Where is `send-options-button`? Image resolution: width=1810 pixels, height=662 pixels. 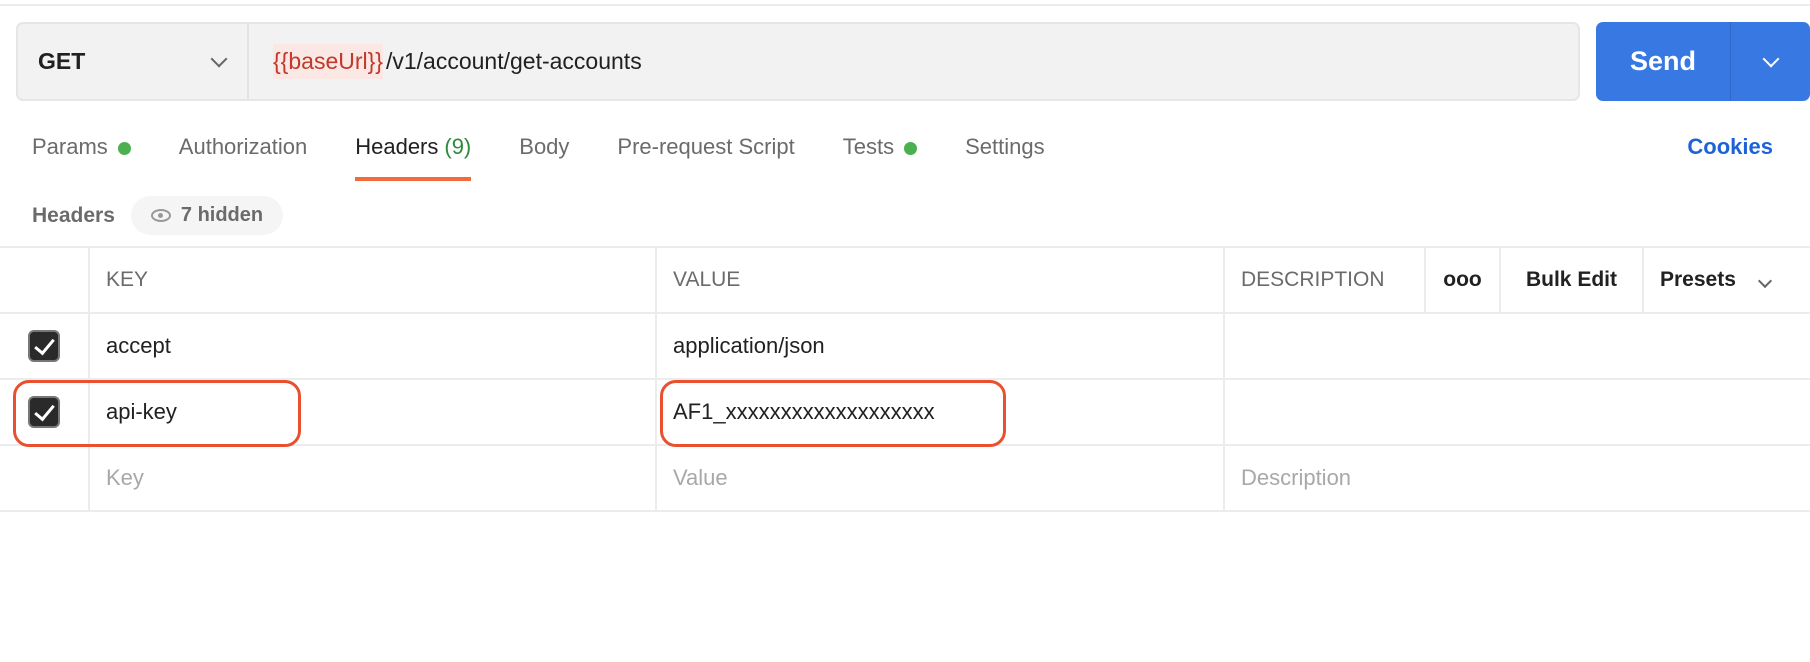
send-options-button is located at coordinates (1770, 61).